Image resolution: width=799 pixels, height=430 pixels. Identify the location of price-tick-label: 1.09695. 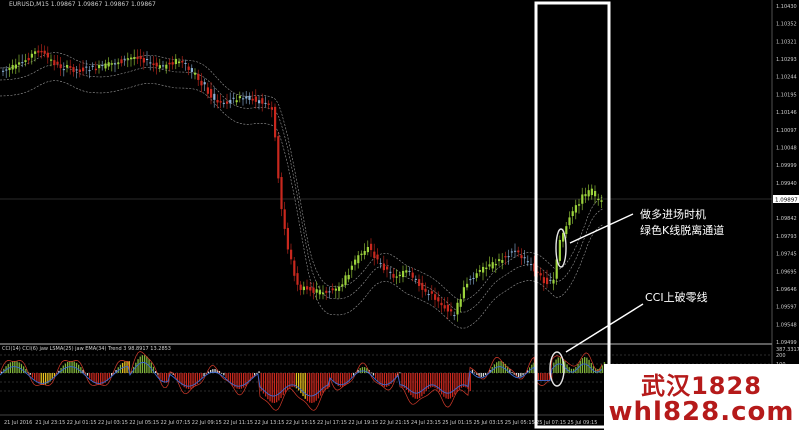
(786, 272).